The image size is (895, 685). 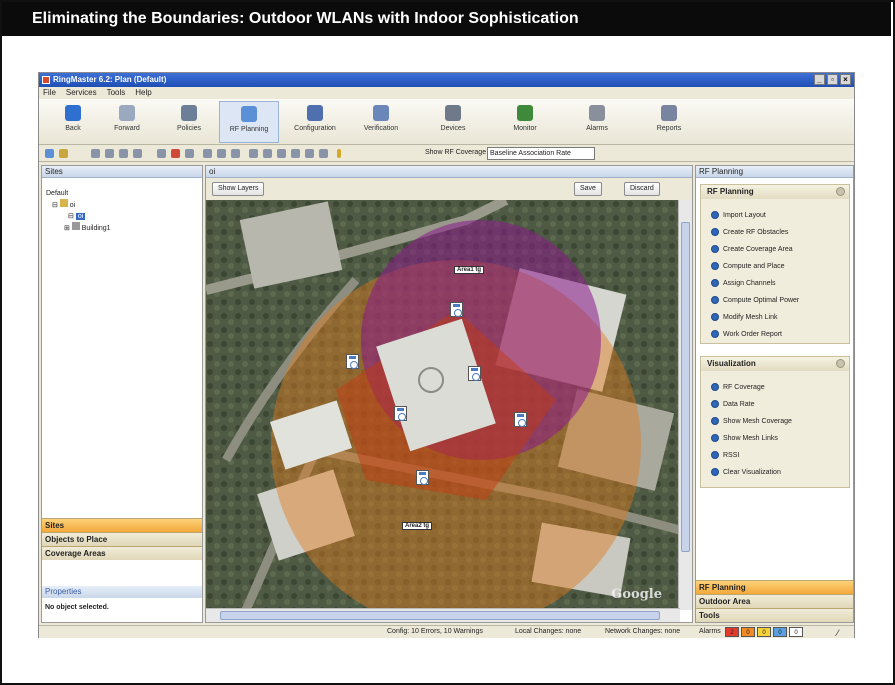 What do you see at coordinates (189, 113) in the screenshot?
I see `policies-icon` at bounding box center [189, 113].